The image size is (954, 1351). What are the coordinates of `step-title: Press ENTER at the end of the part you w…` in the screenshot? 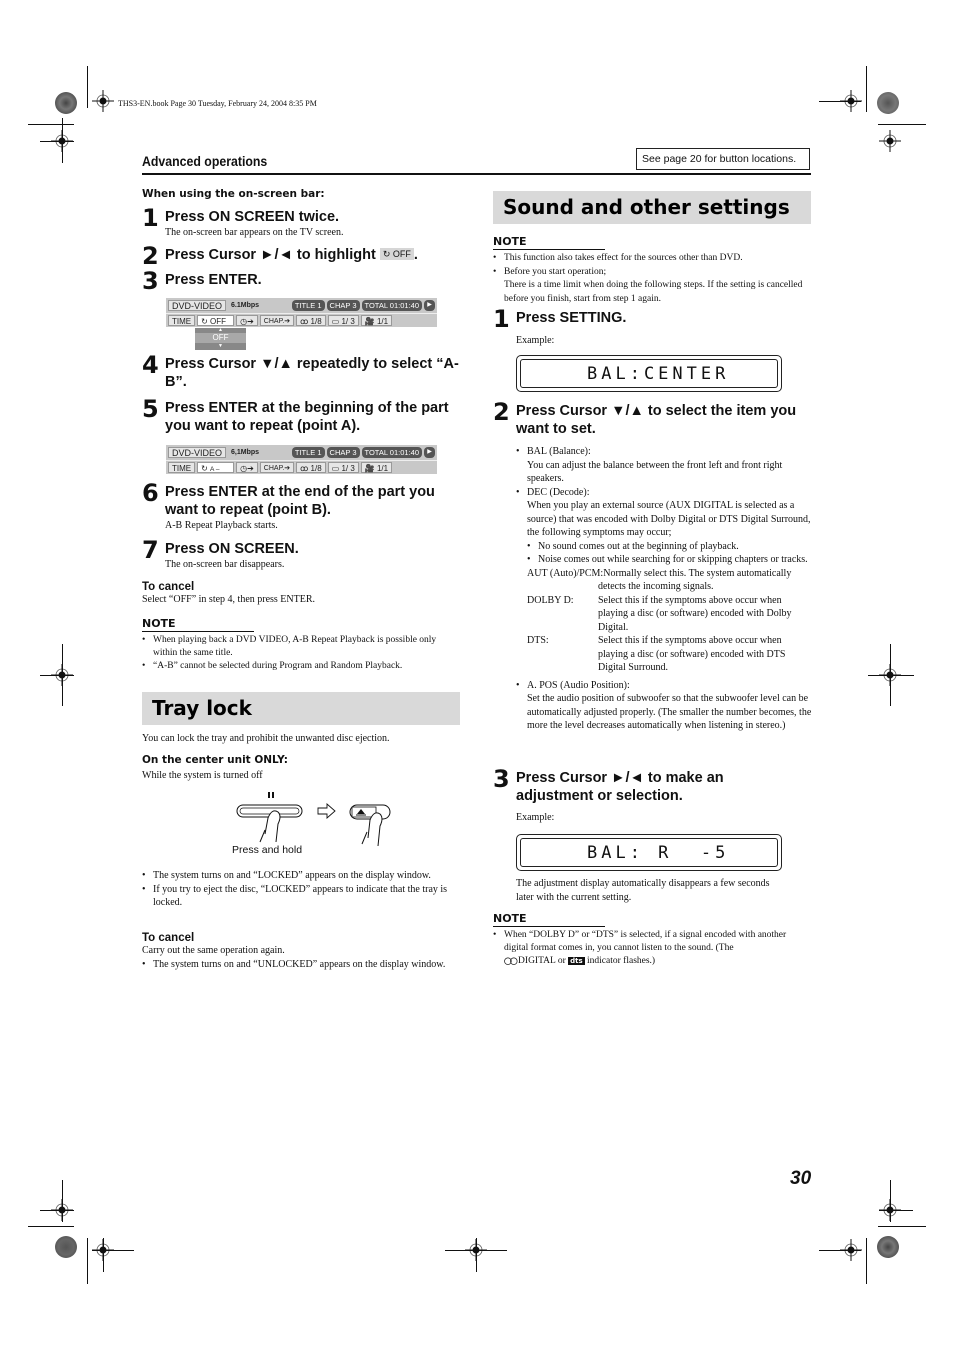 It's located at (300, 501).